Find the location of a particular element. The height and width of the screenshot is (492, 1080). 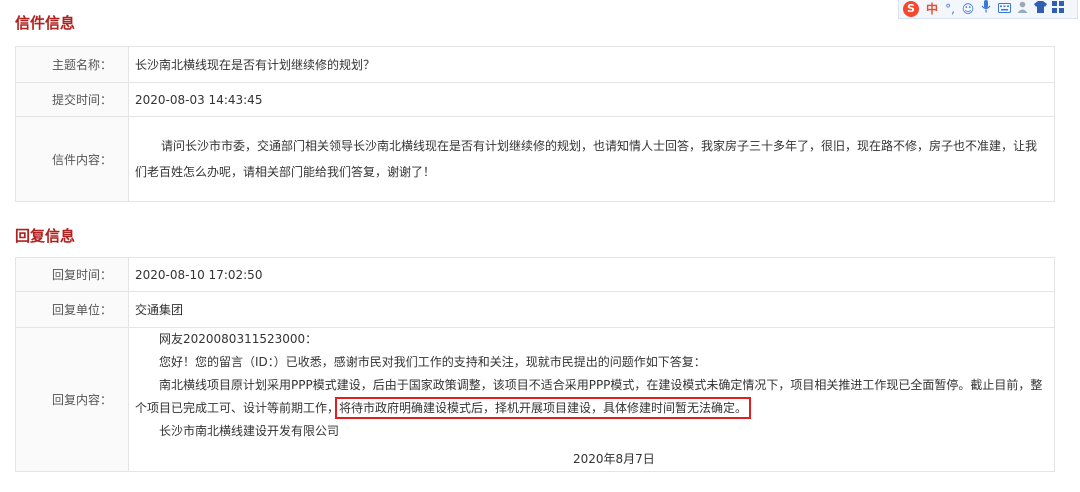

subject-label: 主题名称： is located at coordinates (72, 64).